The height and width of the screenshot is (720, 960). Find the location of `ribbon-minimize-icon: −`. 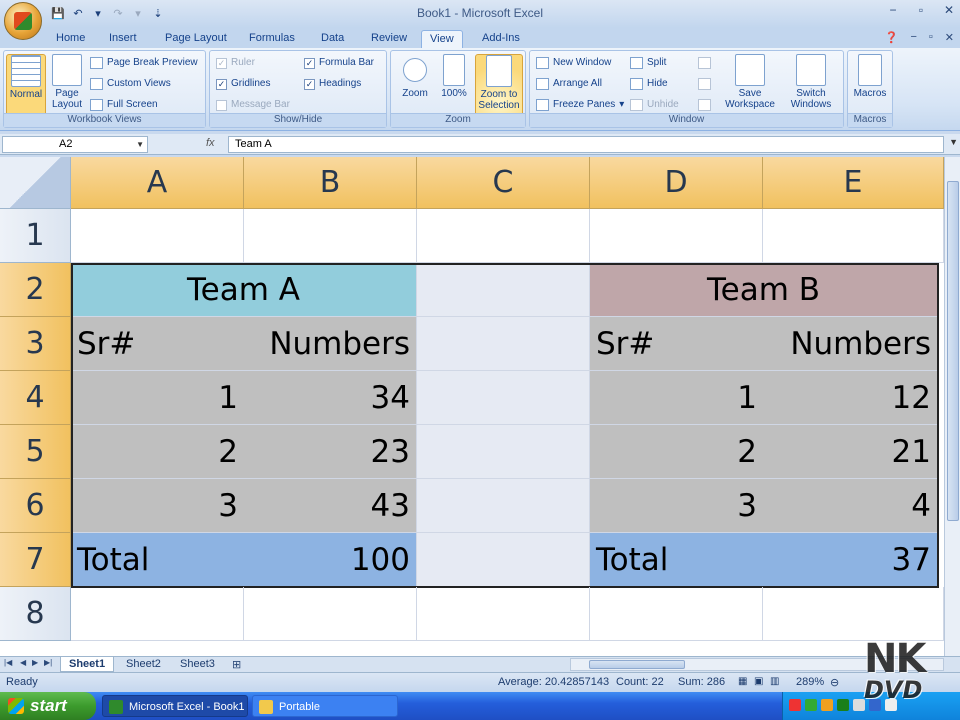

ribbon-minimize-icon: − is located at coordinates (913, 37).